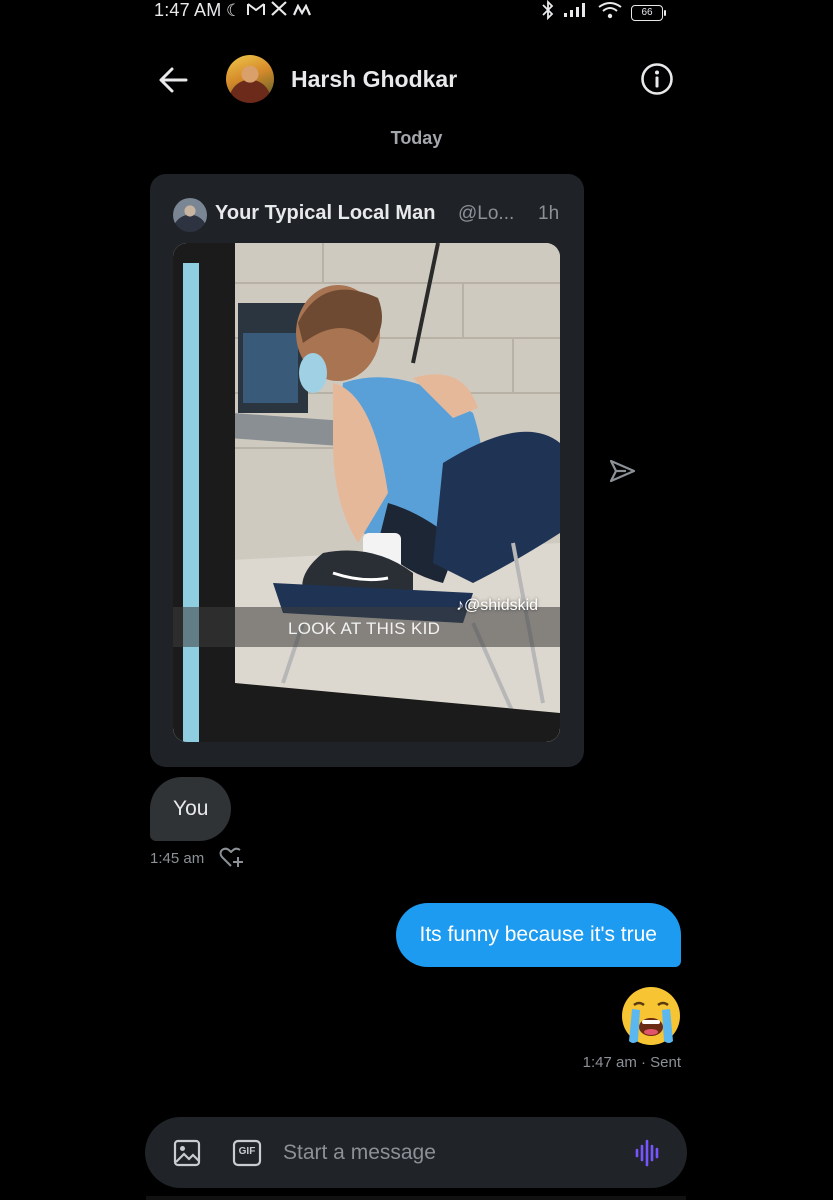 Image resolution: width=833 pixels, height=1200 pixels. I want to click on arrow-left-icon, so click(173, 80).